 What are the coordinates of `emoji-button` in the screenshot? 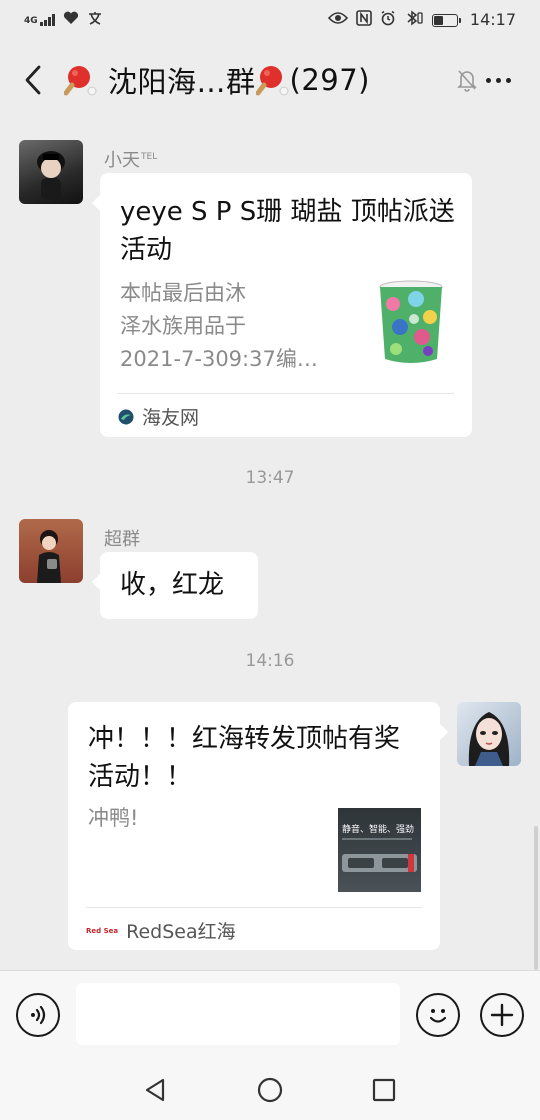 It's located at (438, 1015).